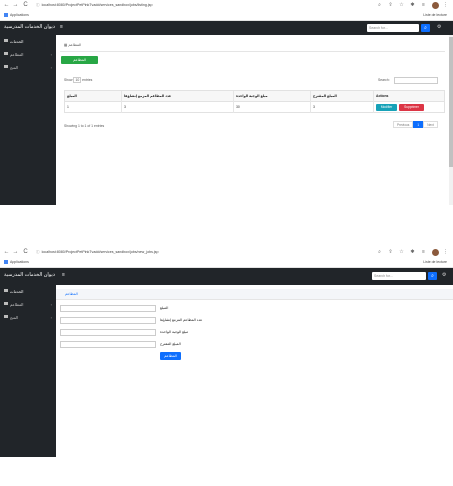 The height and width of the screenshot is (486, 453). What do you see at coordinates (170, 344) in the screenshot?
I see `proposed-amount-label: المبلغ المقترح` at bounding box center [170, 344].